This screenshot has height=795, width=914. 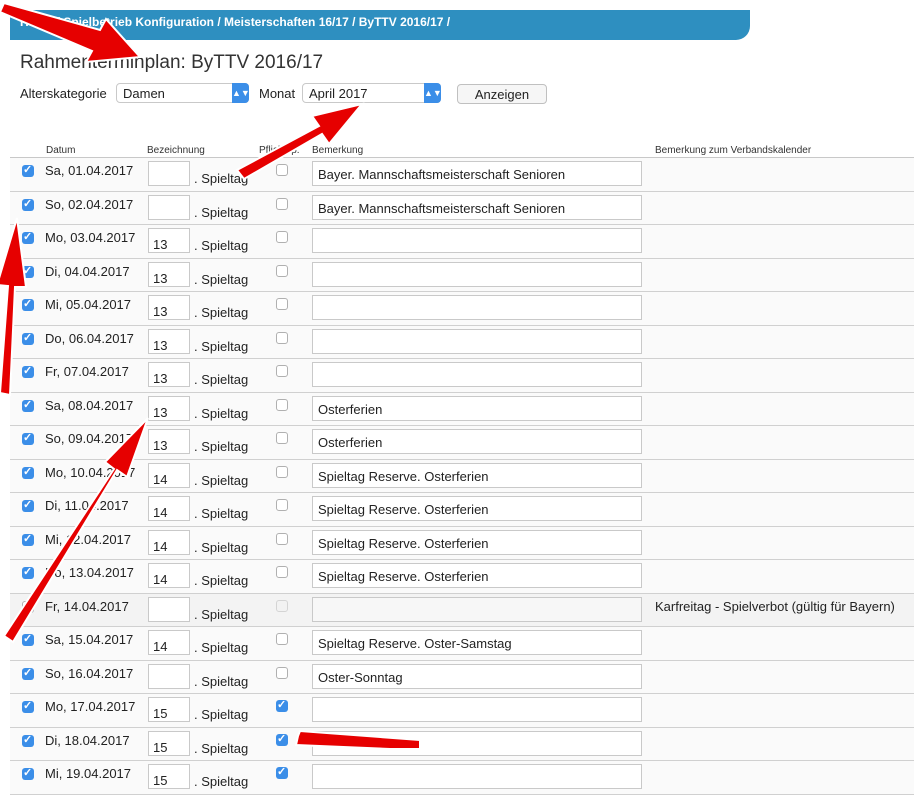 I want to click on table-row: Do, 06.04.2017 13. Spieltag, so click(x=462, y=342).